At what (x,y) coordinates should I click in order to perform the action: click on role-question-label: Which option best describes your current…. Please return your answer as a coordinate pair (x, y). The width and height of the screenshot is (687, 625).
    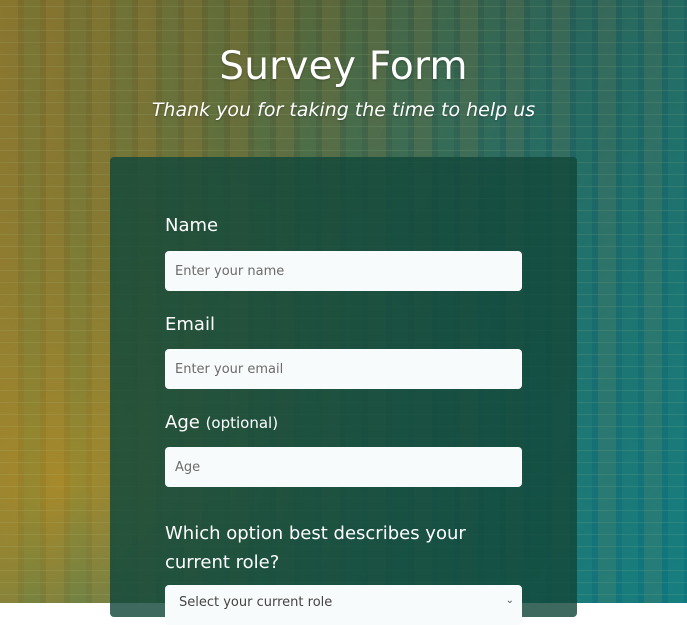
    Looking at the image, I should click on (315, 548).